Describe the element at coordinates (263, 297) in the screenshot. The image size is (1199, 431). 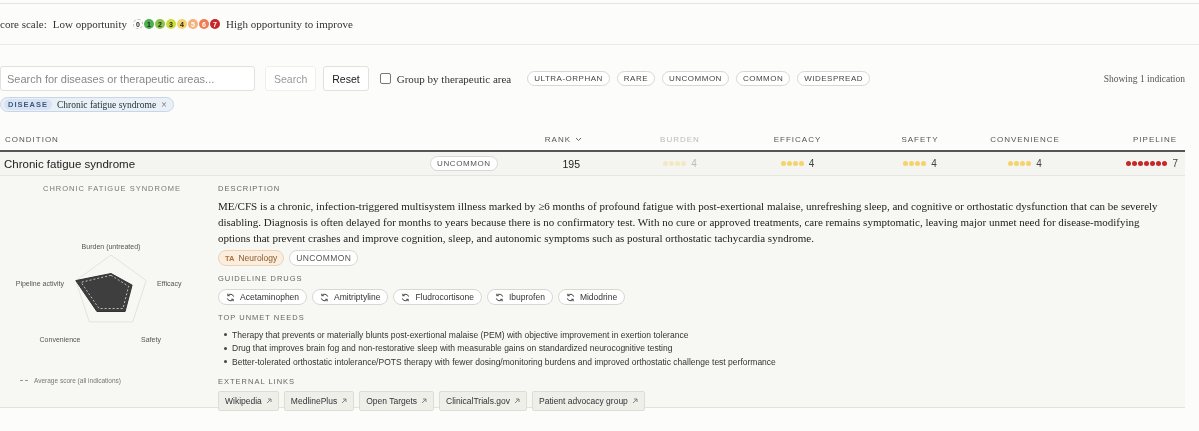
I see `drug-chip: Acetaminophen` at that location.